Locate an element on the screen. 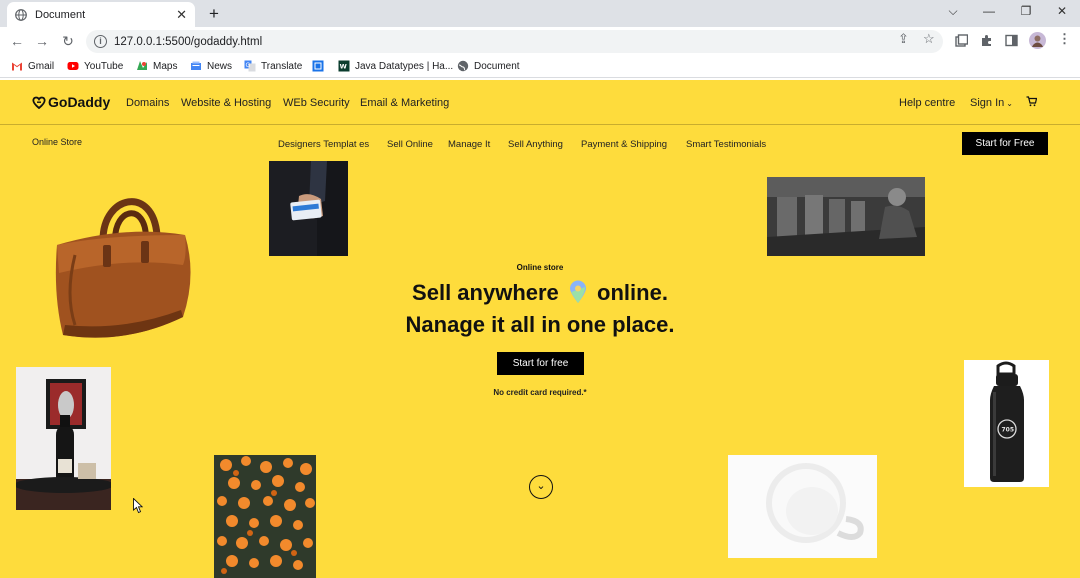 Image resolution: width=1080 pixels, height=578 pixels. hero-headline-part-b: online. is located at coordinates (632, 292).